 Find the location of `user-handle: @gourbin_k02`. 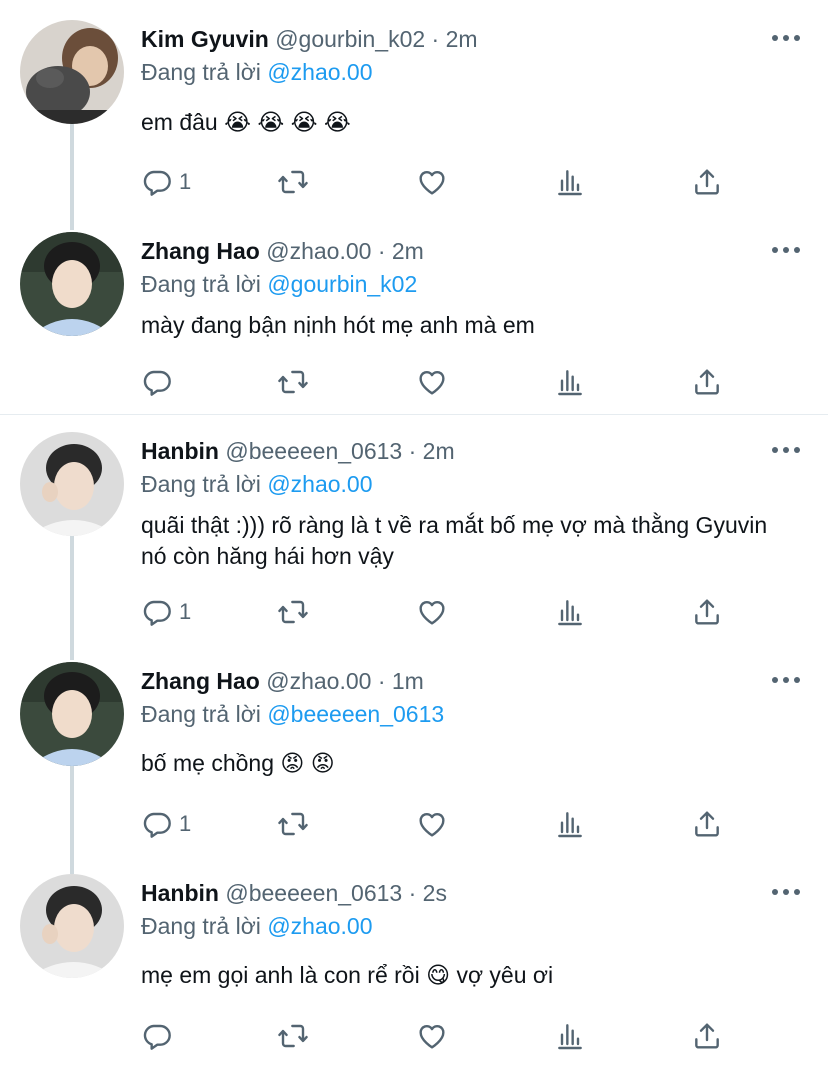

user-handle: @gourbin_k02 is located at coordinates (350, 39).